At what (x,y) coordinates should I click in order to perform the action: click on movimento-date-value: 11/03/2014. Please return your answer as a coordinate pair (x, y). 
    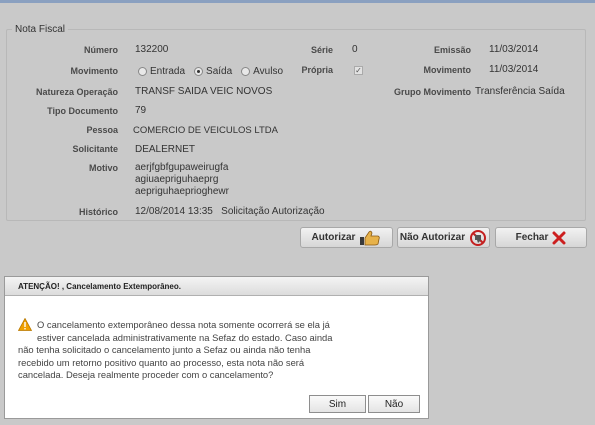
    Looking at the image, I should click on (514, 69).